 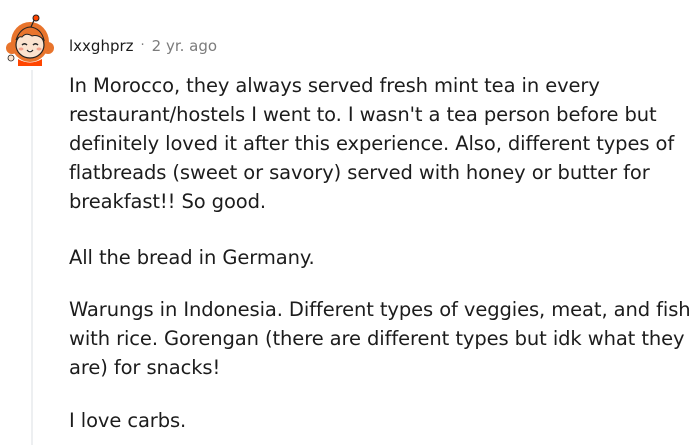 What do you see at coordinates (192, 257) in the screenshot?
I see `comment-paragraph: All the bread in Germany.` at bounding box center [192, 257].